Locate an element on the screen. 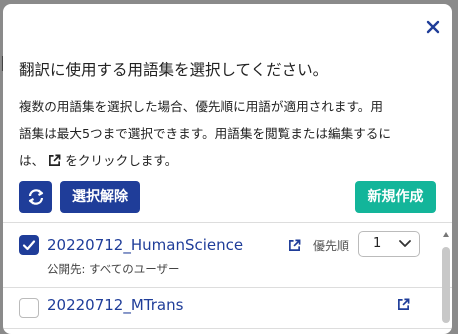 This screenshot has height=334, width=458. refresh-button is located at coordinates (35, 197).